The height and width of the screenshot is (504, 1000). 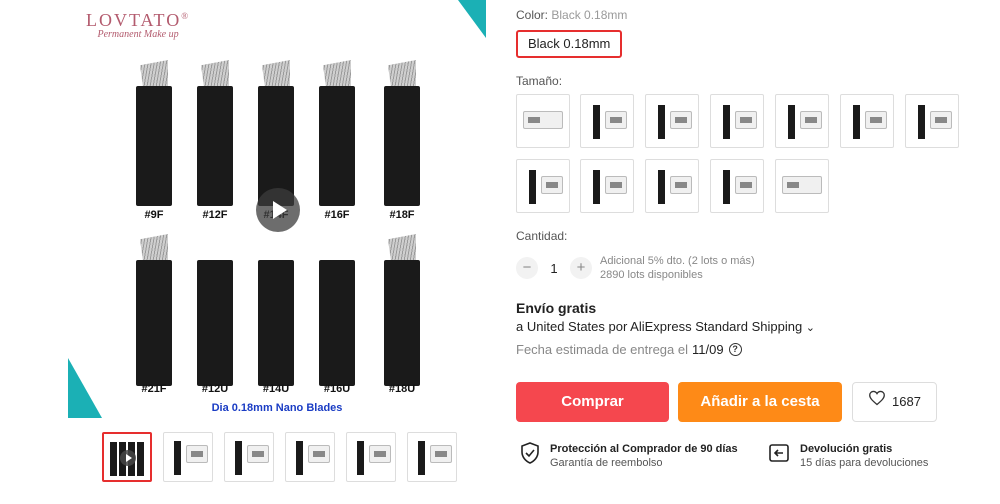 I want to click on blade-label: #12F, so click(x=215, y=215).